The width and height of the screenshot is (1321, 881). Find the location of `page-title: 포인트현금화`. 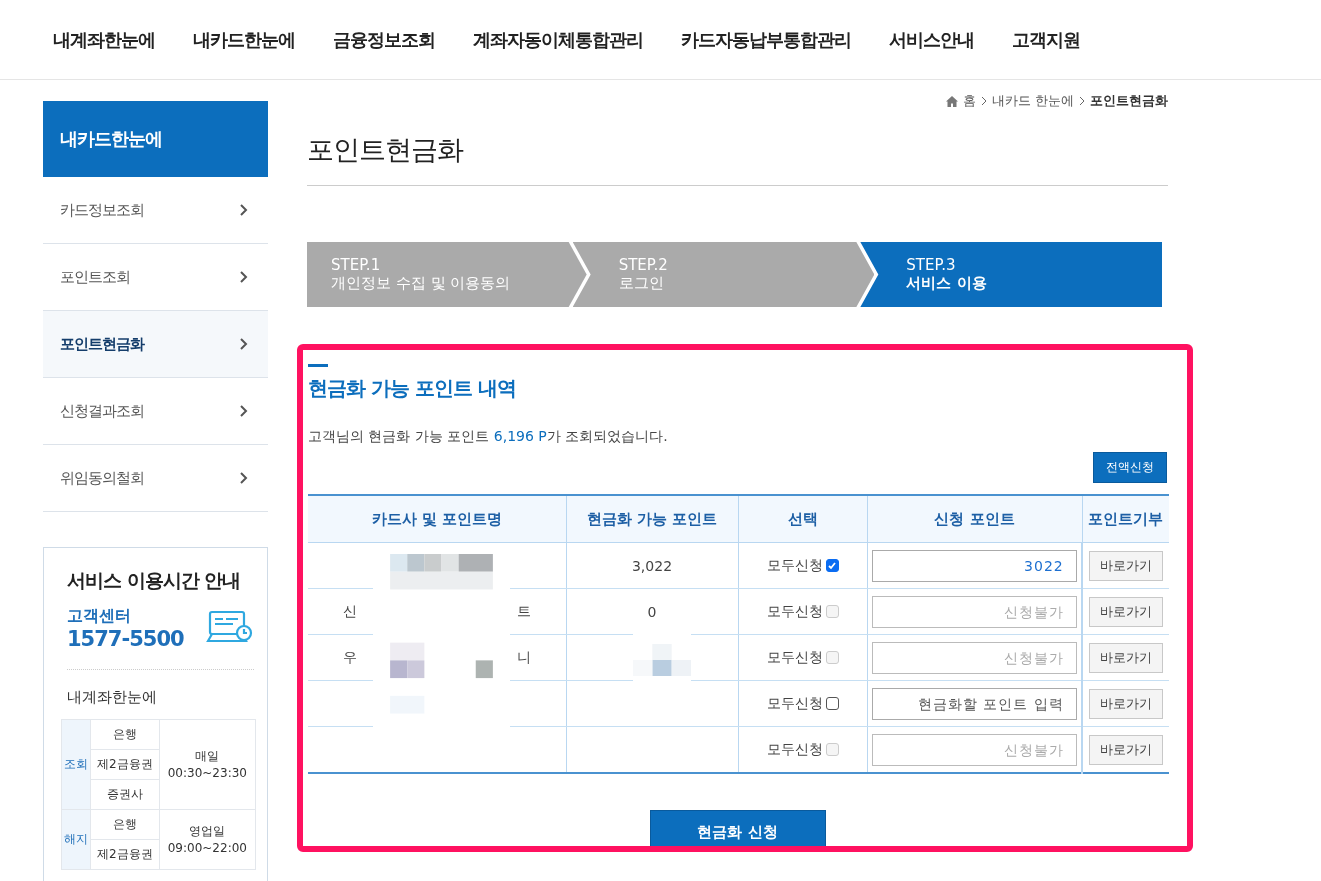

page-title: 포인트현금화 is located at coordinates (737, 159).